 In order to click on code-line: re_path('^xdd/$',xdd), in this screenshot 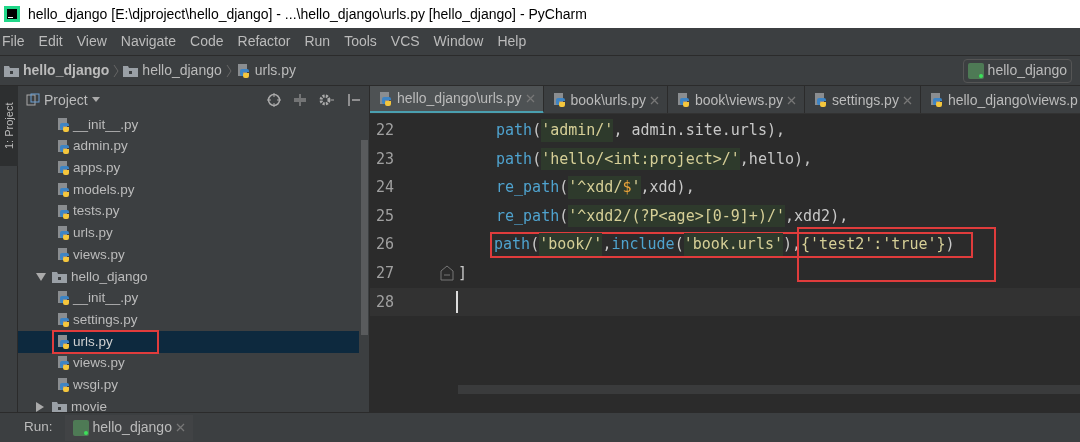, I will do `click(595, 188)`.